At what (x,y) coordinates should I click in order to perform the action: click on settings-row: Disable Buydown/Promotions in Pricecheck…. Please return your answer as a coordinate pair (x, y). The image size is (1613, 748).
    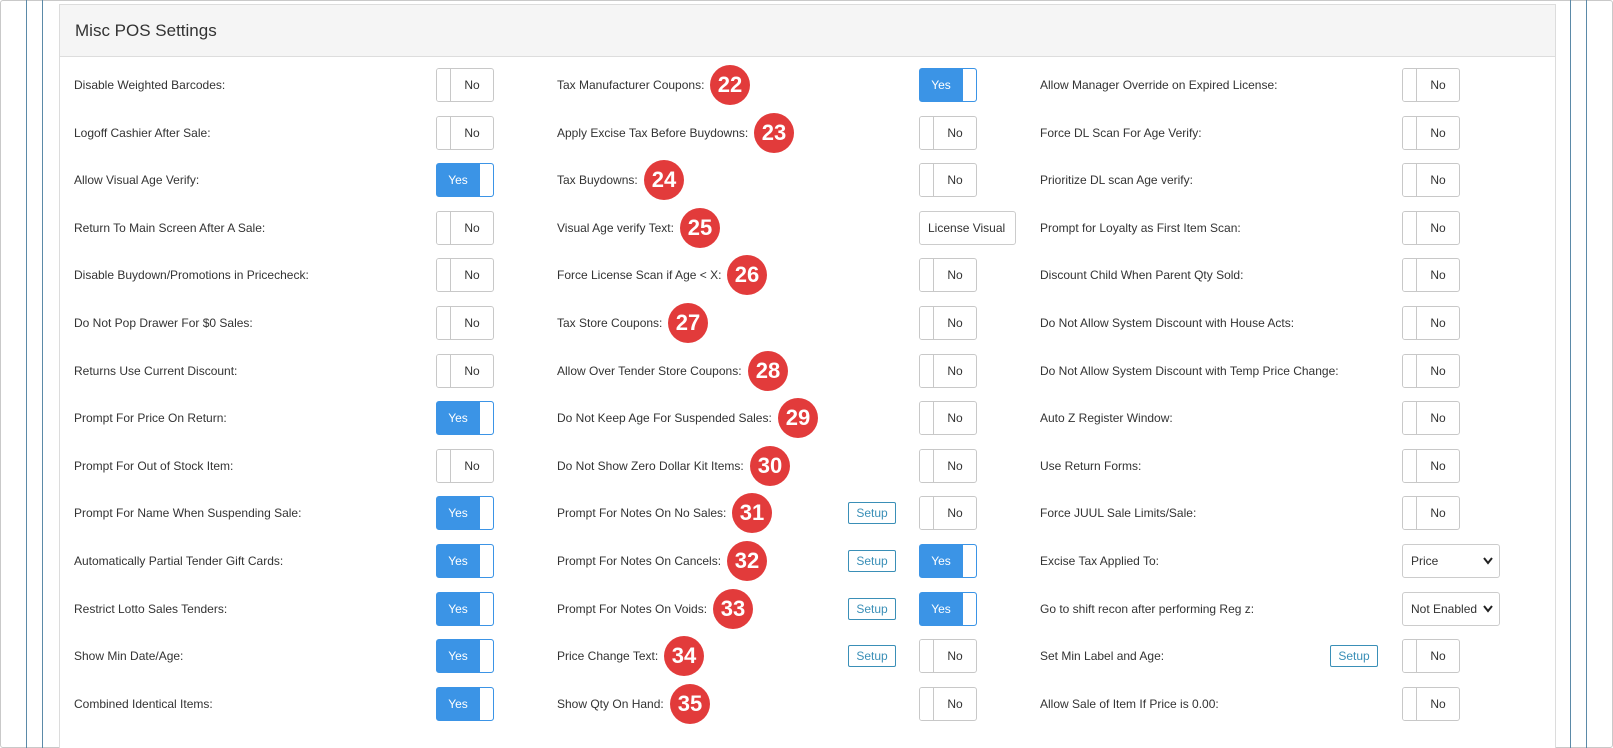
    Looking at the image, I should click on (808, 275).